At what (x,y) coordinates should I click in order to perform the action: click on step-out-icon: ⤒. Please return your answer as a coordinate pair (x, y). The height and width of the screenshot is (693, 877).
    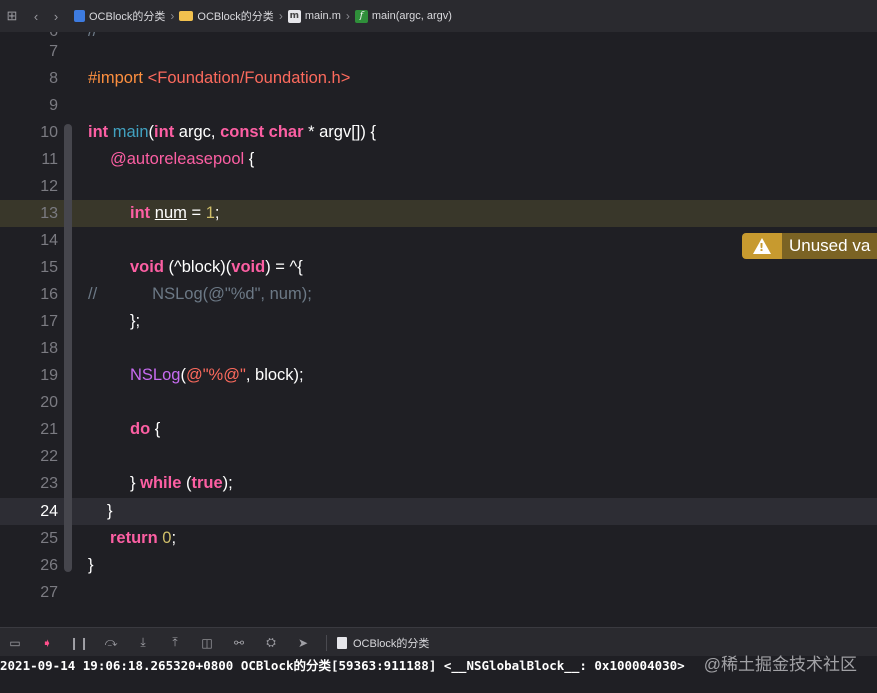
    Looking at the image, I should click on (175, 642).